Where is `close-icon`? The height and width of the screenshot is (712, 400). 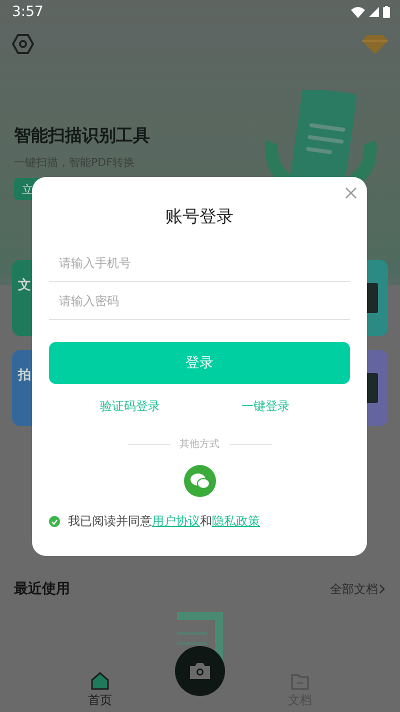
close-icon is located at coordinates (351, 193).